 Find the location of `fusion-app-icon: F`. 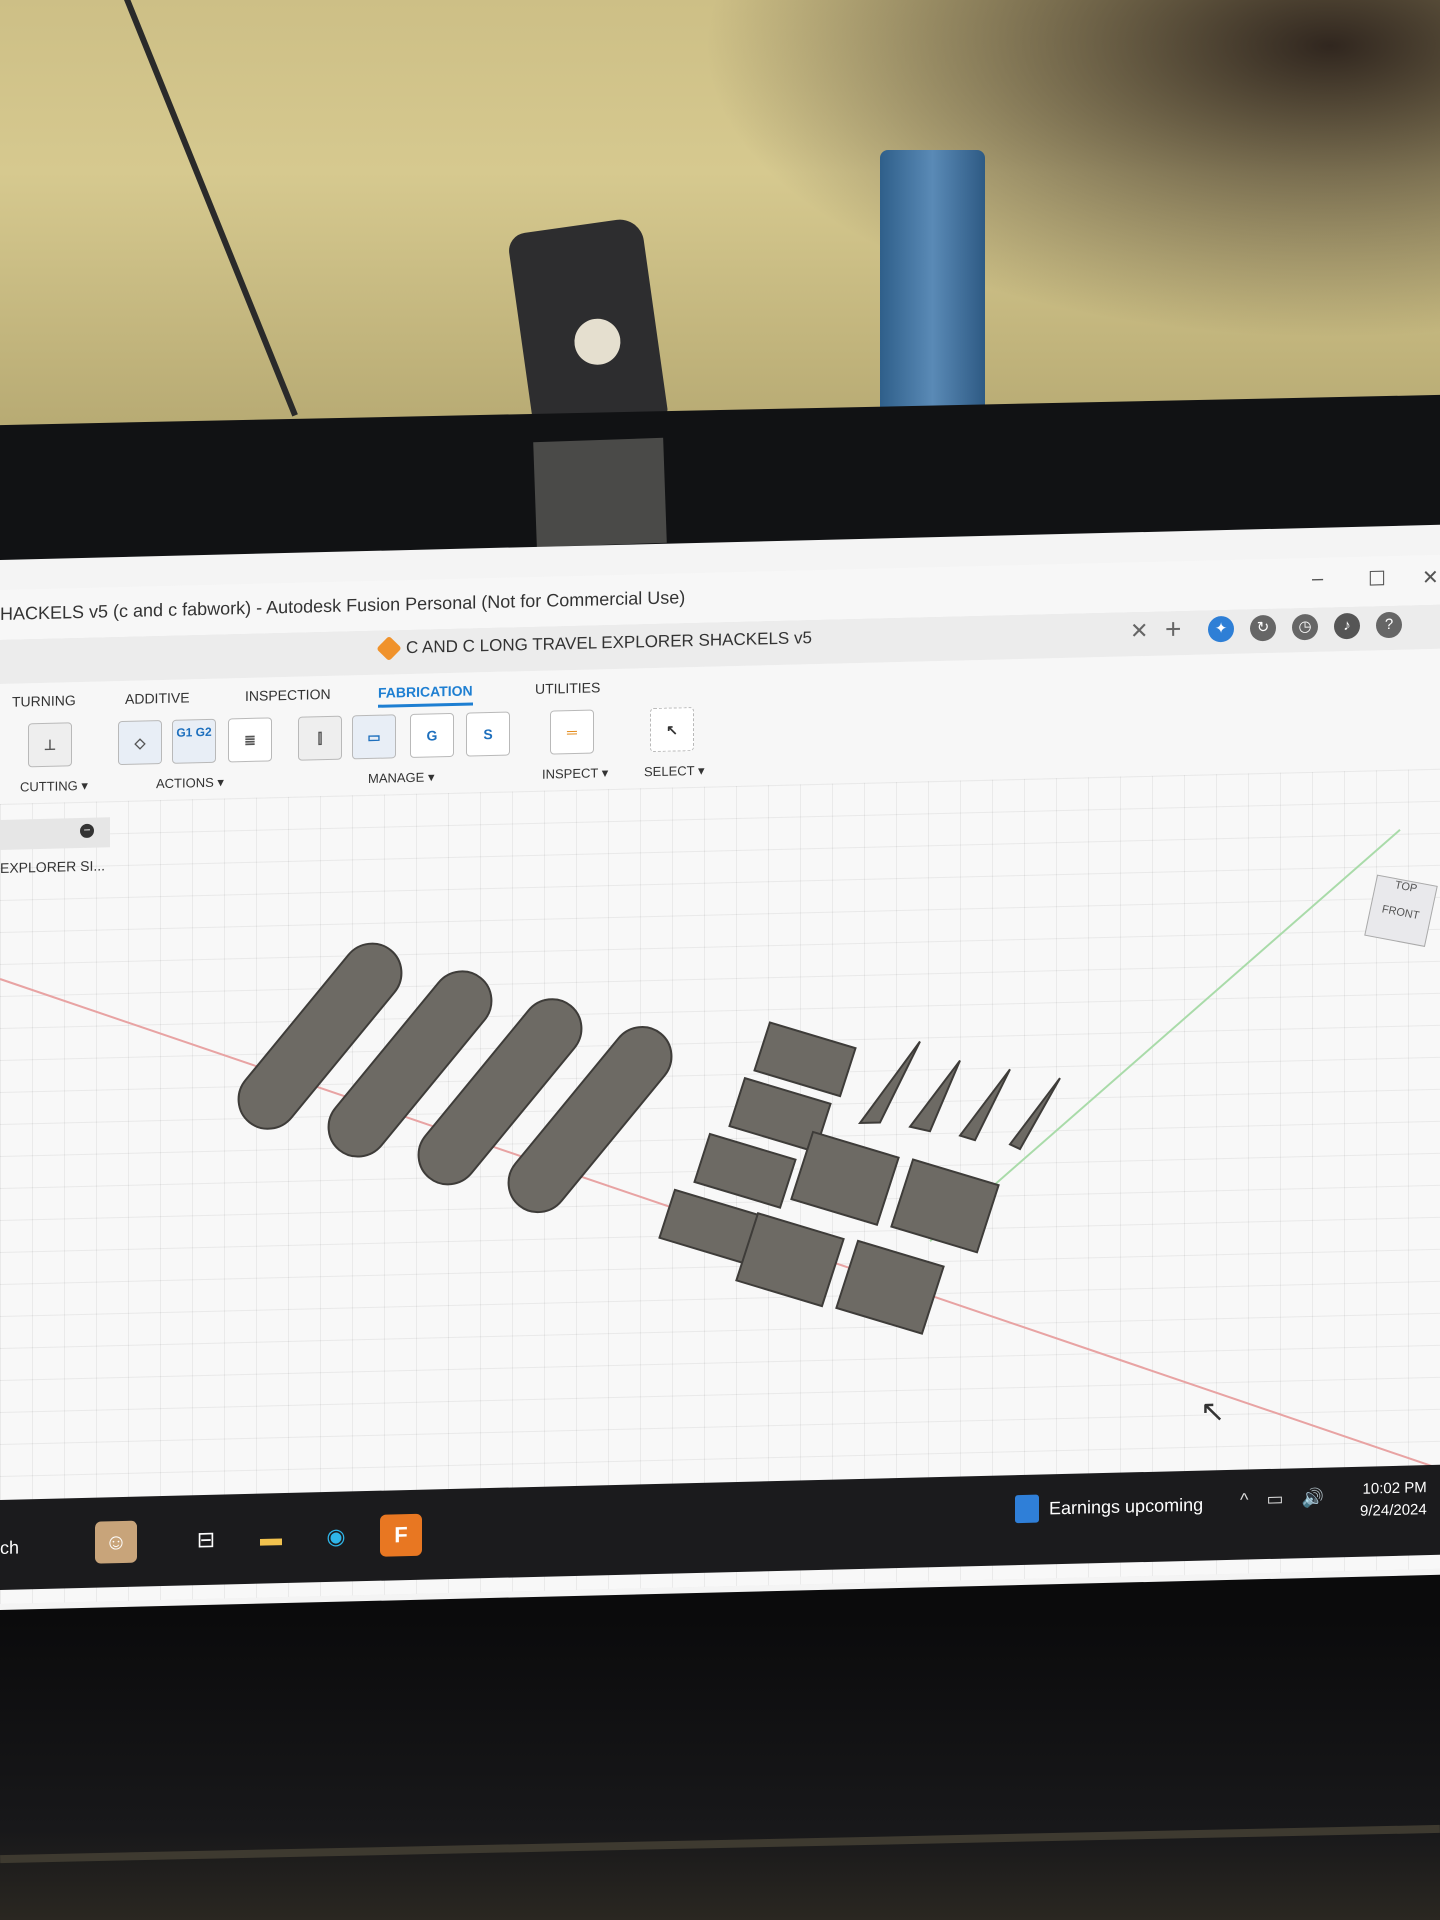

fusion-app-icon: F is located at coordinates (401, 1535).